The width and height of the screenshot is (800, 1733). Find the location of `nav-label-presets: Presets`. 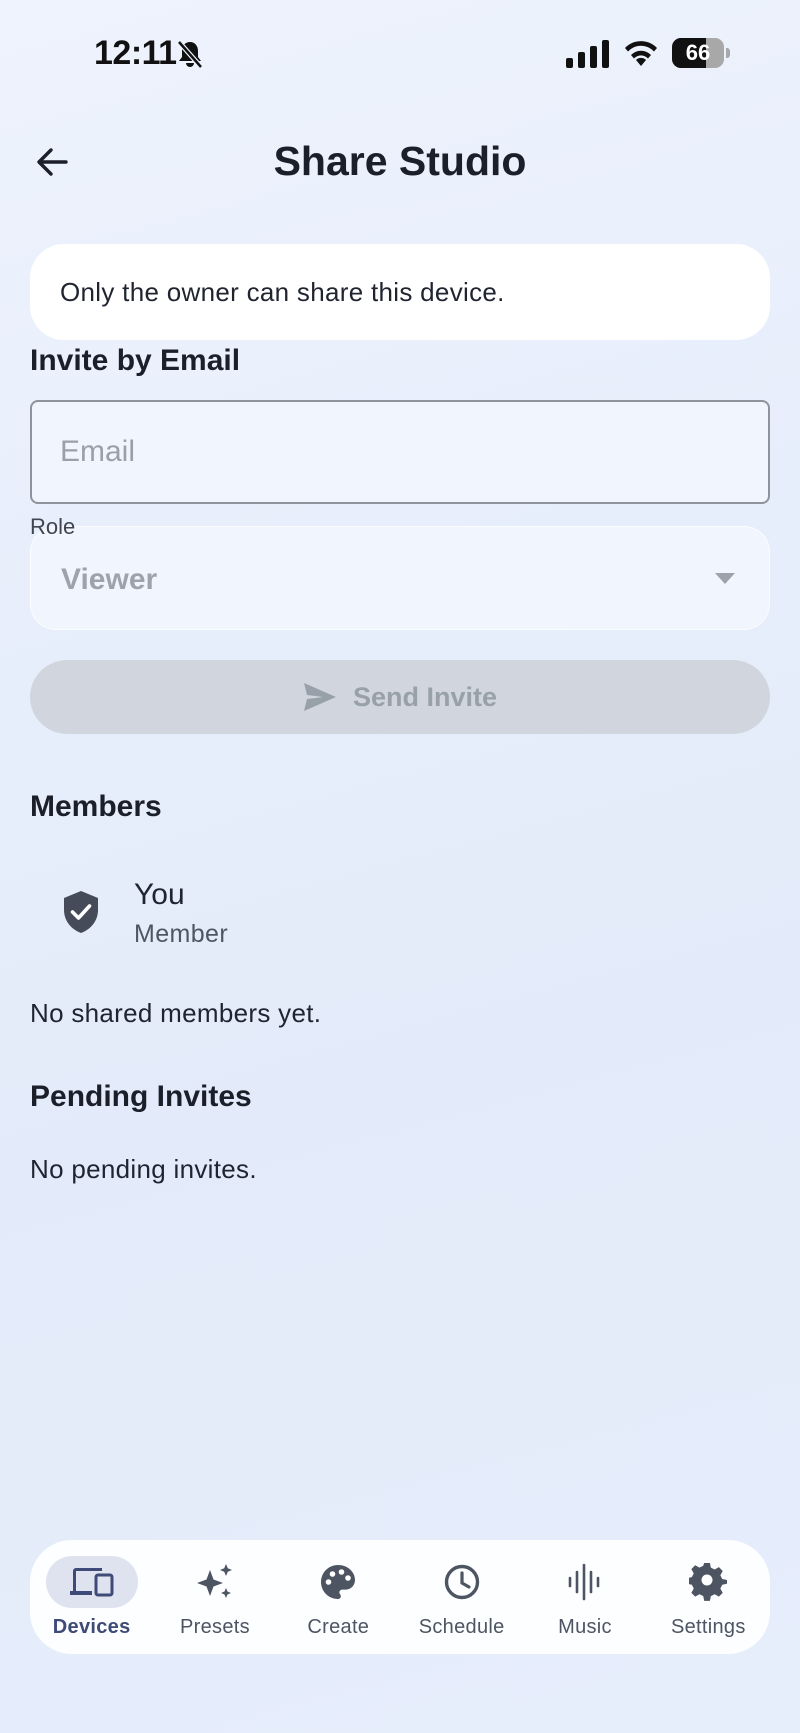

nav-label-presets: Presets is located at coordinates (215, 1627).